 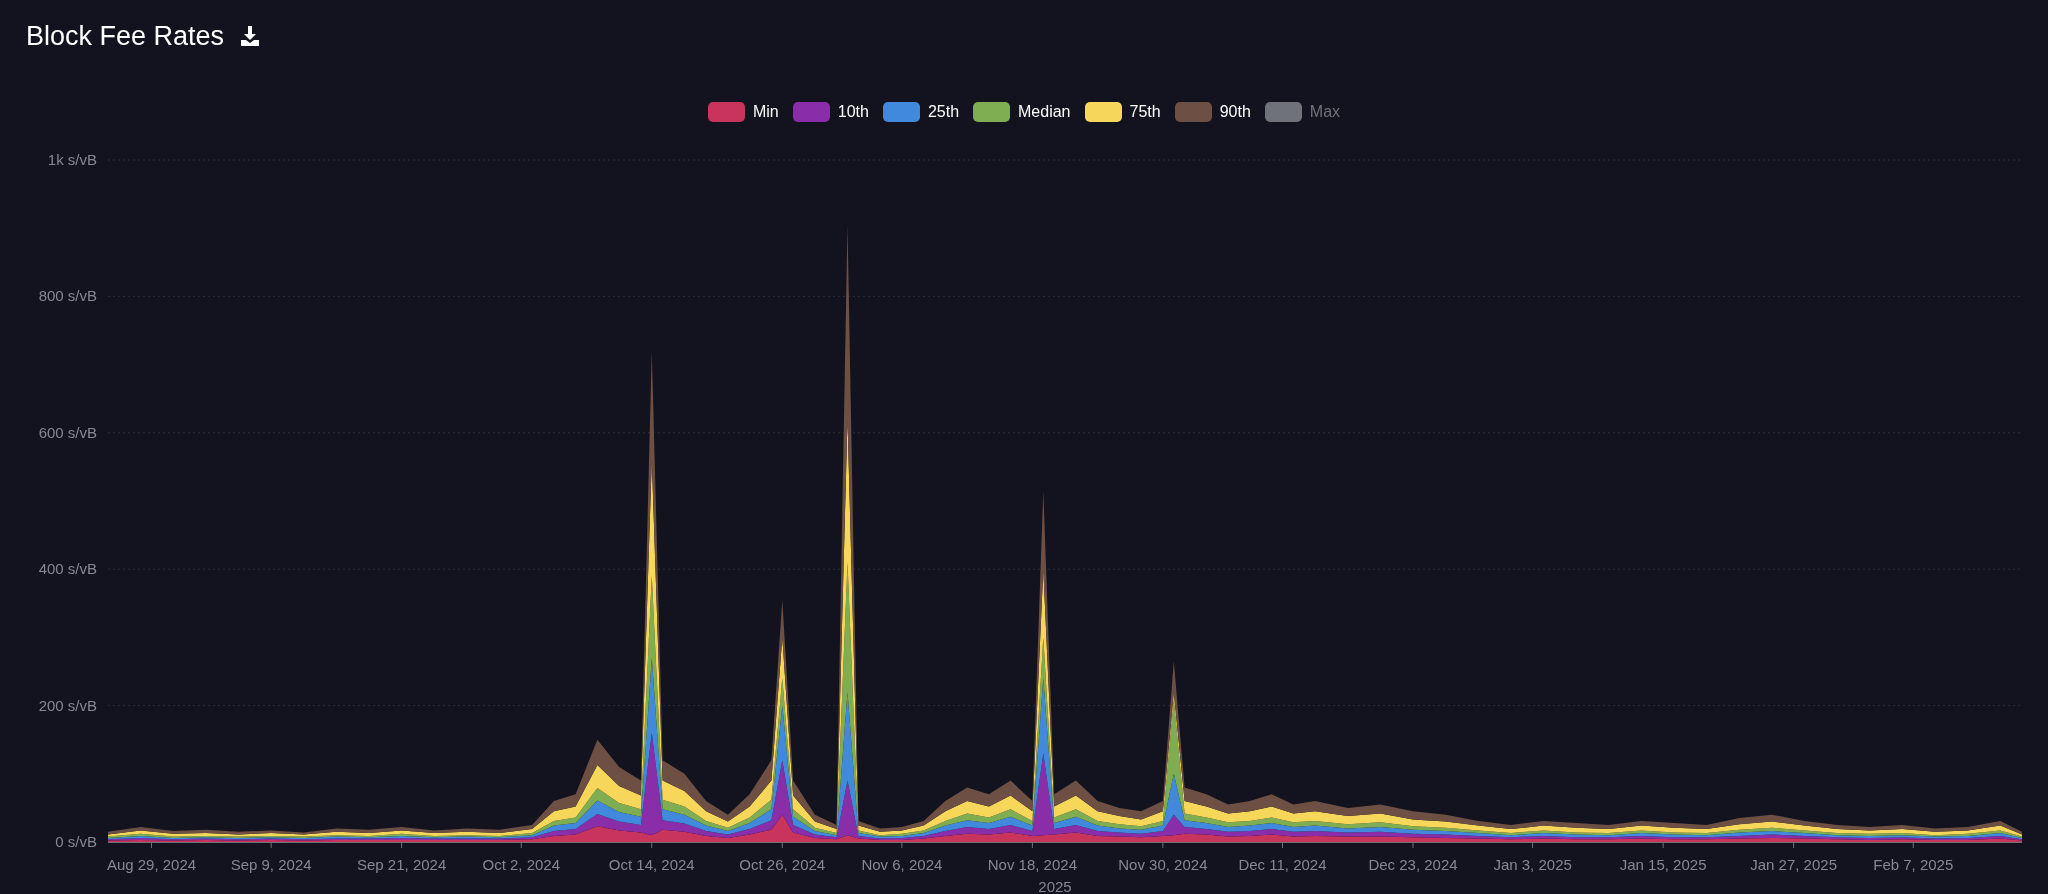 What do you see at coordinates (1044, 112) in the screenshot?
I see `legend-label: Median` at bounding box center [1044, 112].